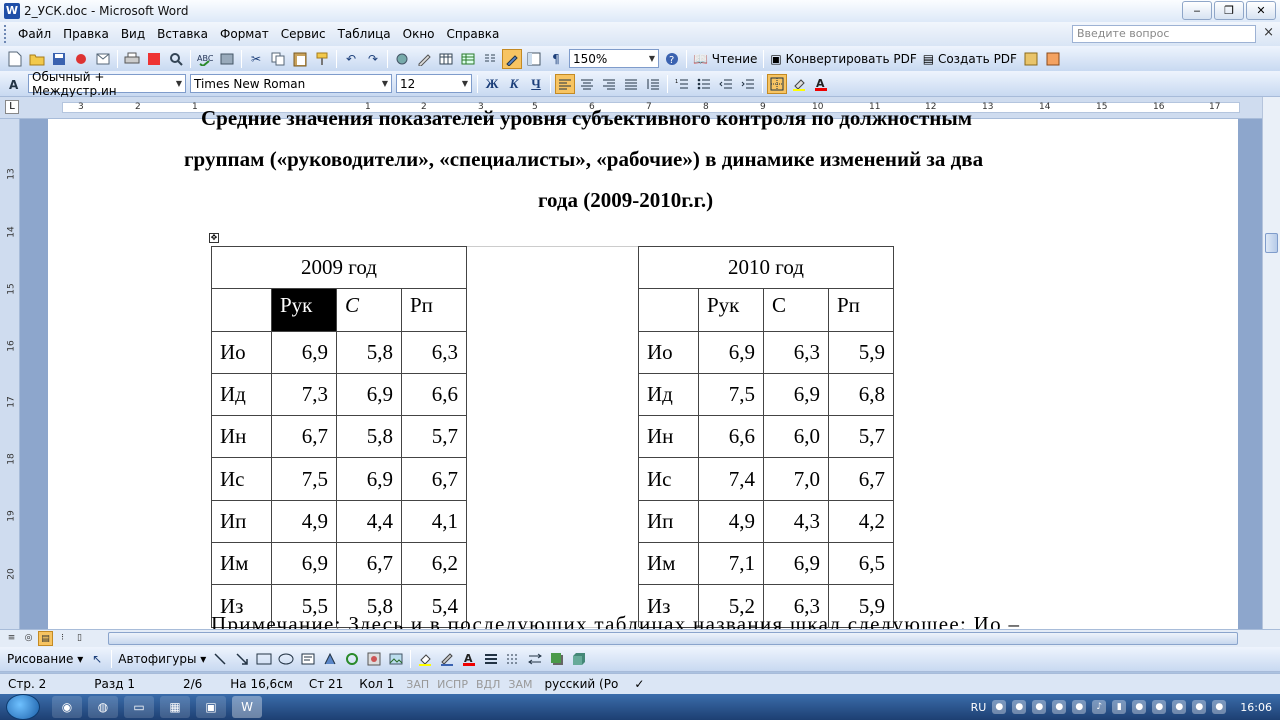 Image resolution: width=1280 pixels, height=720 pixels. Describe the element at coordinates (220, 659) in the screenshot. I see `line-icon` at that location.